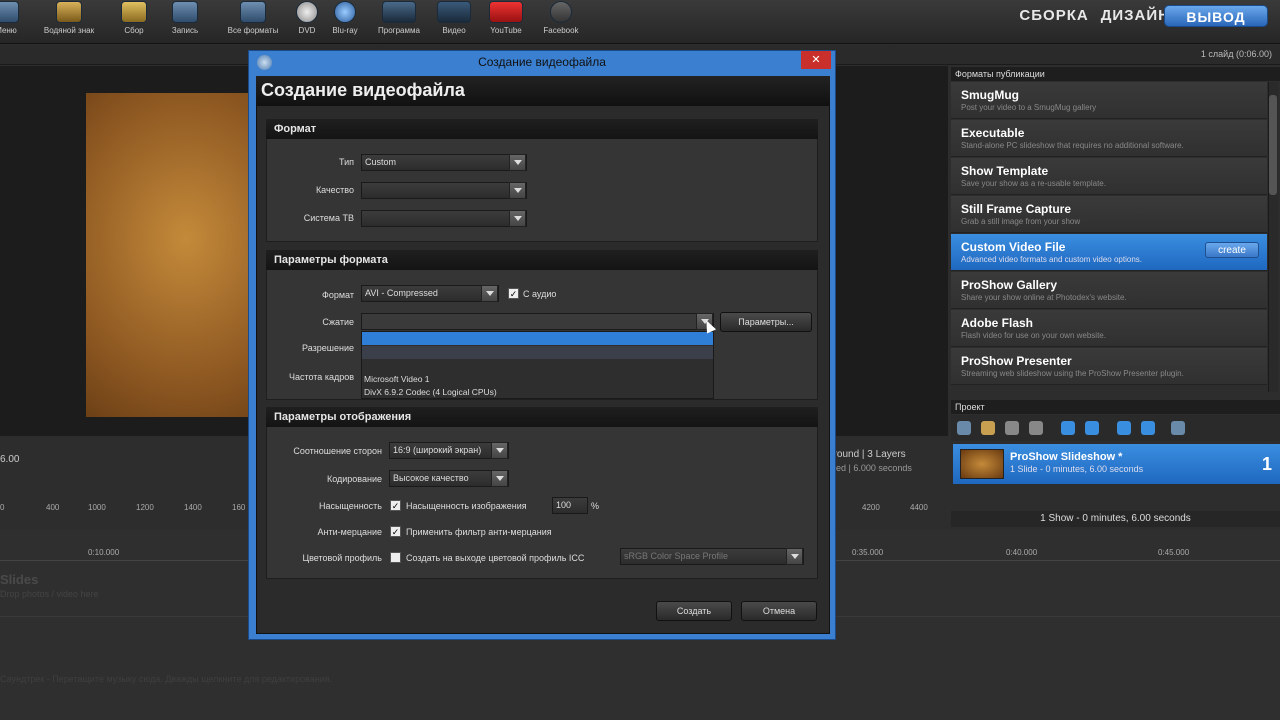 The height and width of the screenshot is (720, 1280). I want to click on folder-icon, so click(988, 428).